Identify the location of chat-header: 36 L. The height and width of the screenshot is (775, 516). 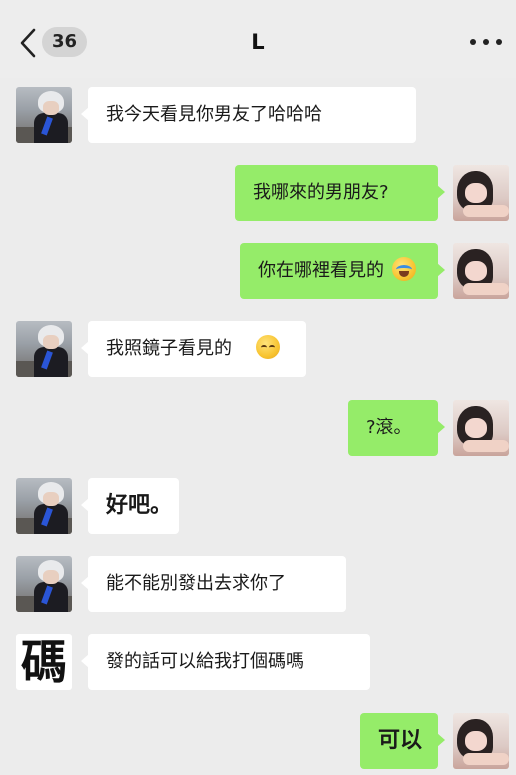
(258, 39).